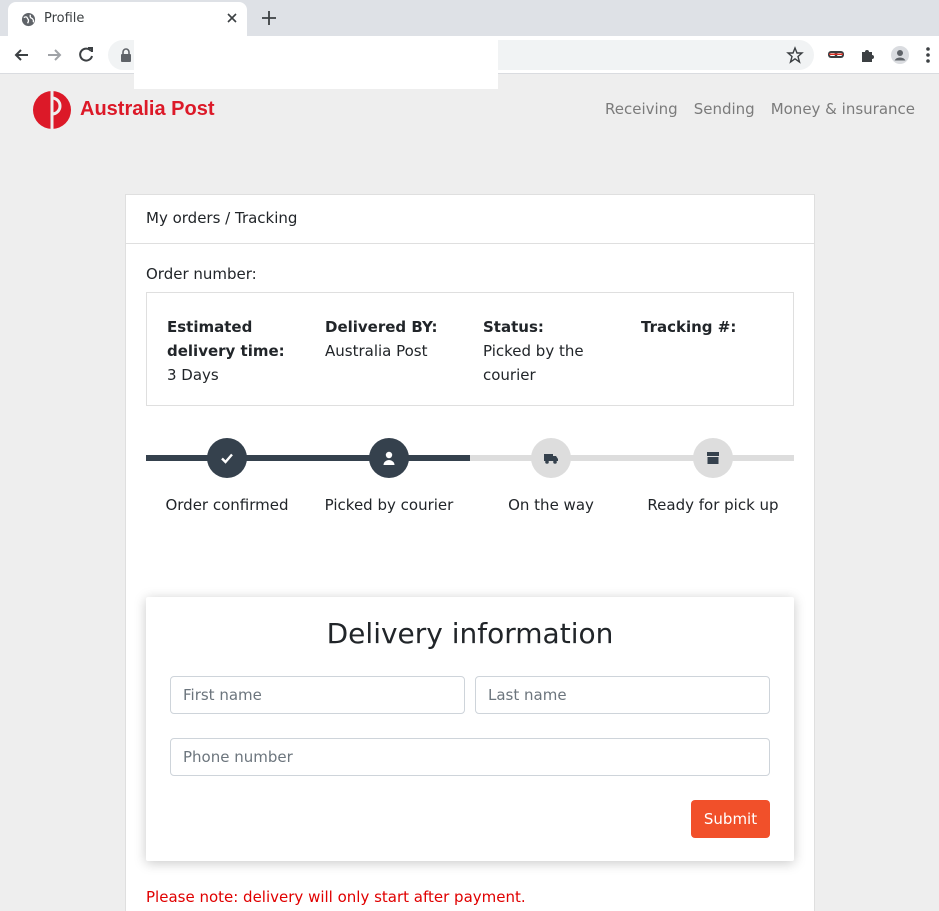 This screenshot has height=911, width=939. I want to click on brand-name: Australia Post, so click(147, 109).